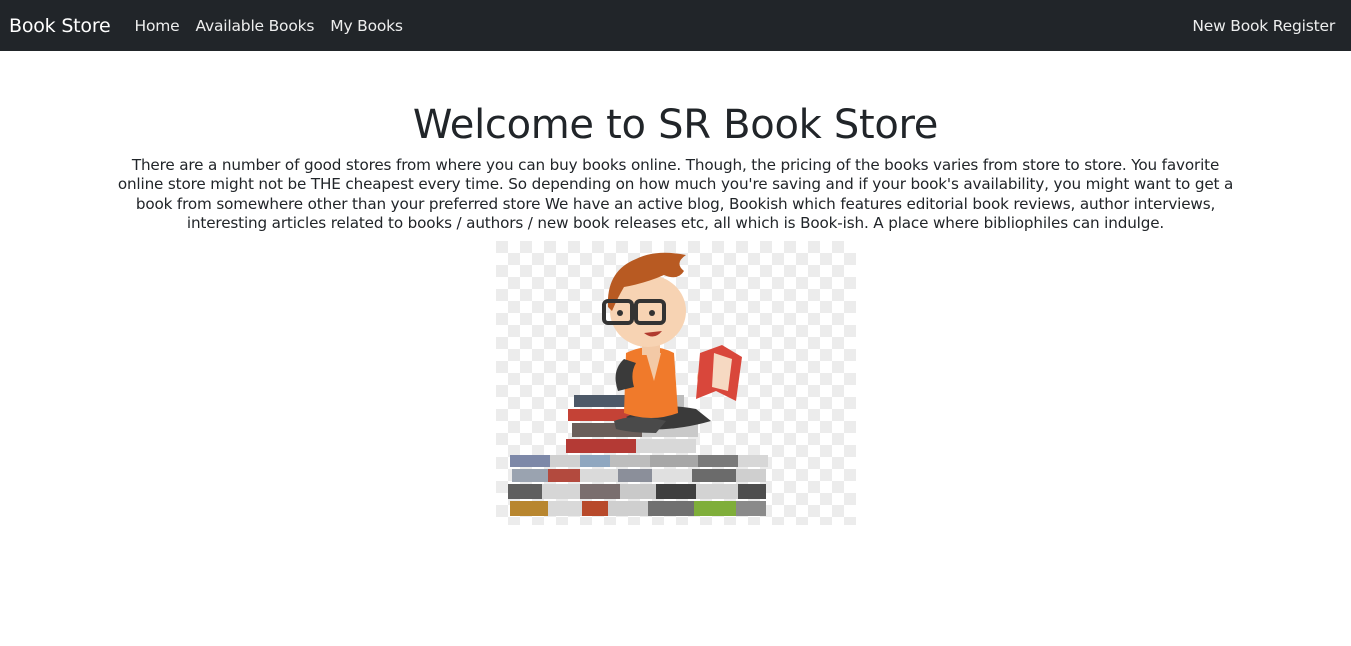  Describe the element at coordinates (675, 125) in the screenshot. I see `page-title: Welcome to SR Book Store` at that location.